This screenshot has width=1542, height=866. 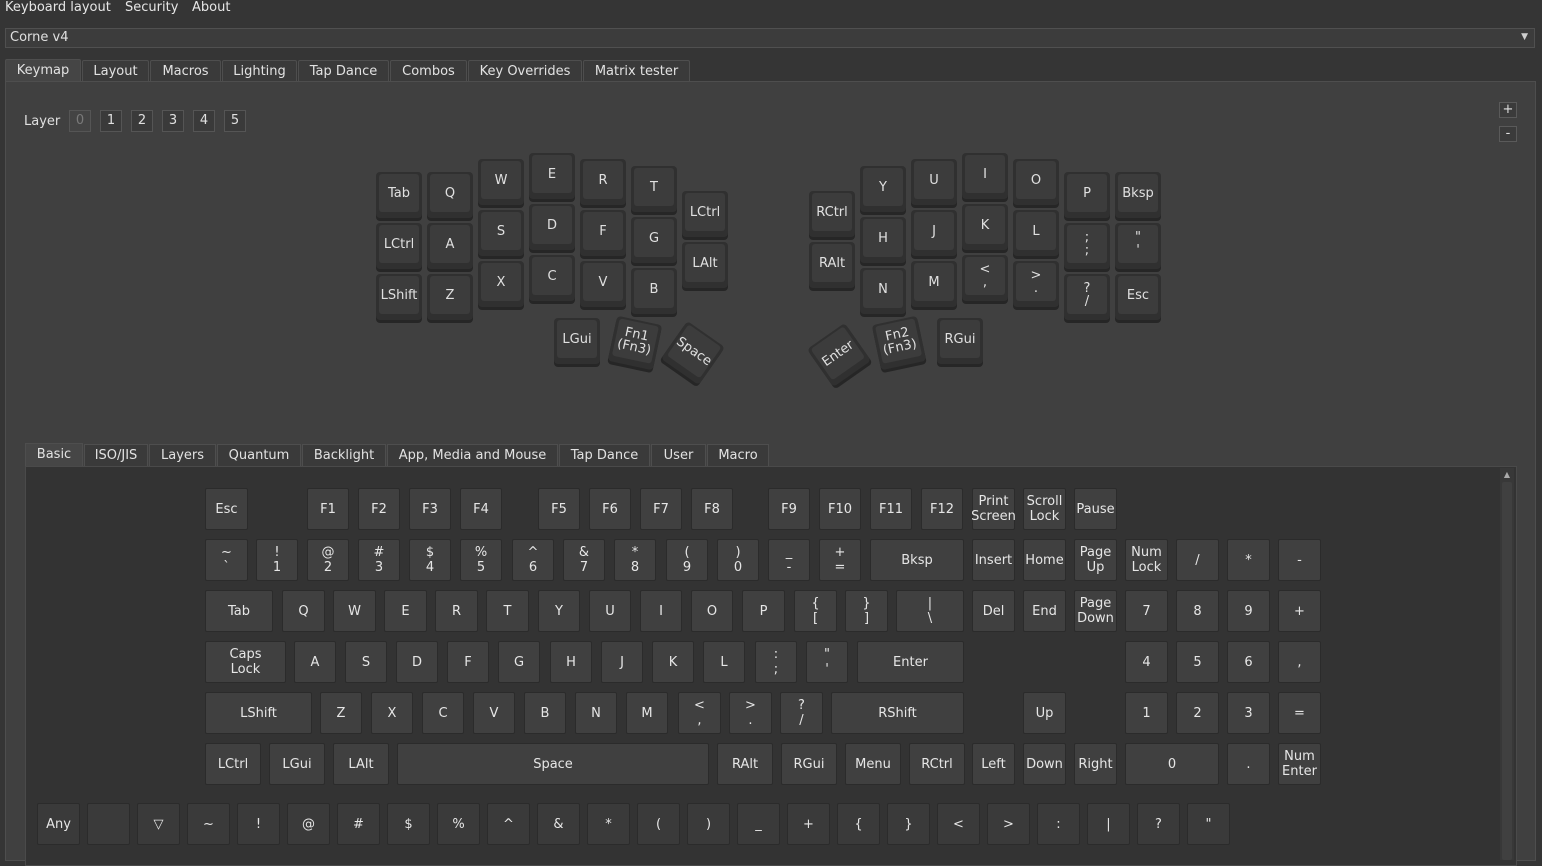 What do you see at coordinates (1087, 195) in the screenshot?
I see `split-key: P` at bounding box center [1087, 195].